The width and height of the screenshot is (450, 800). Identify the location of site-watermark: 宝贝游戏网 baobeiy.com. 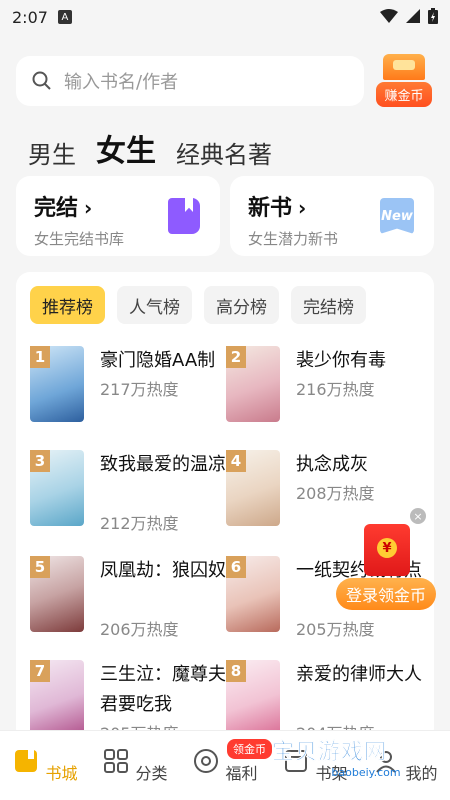
(352, 759).